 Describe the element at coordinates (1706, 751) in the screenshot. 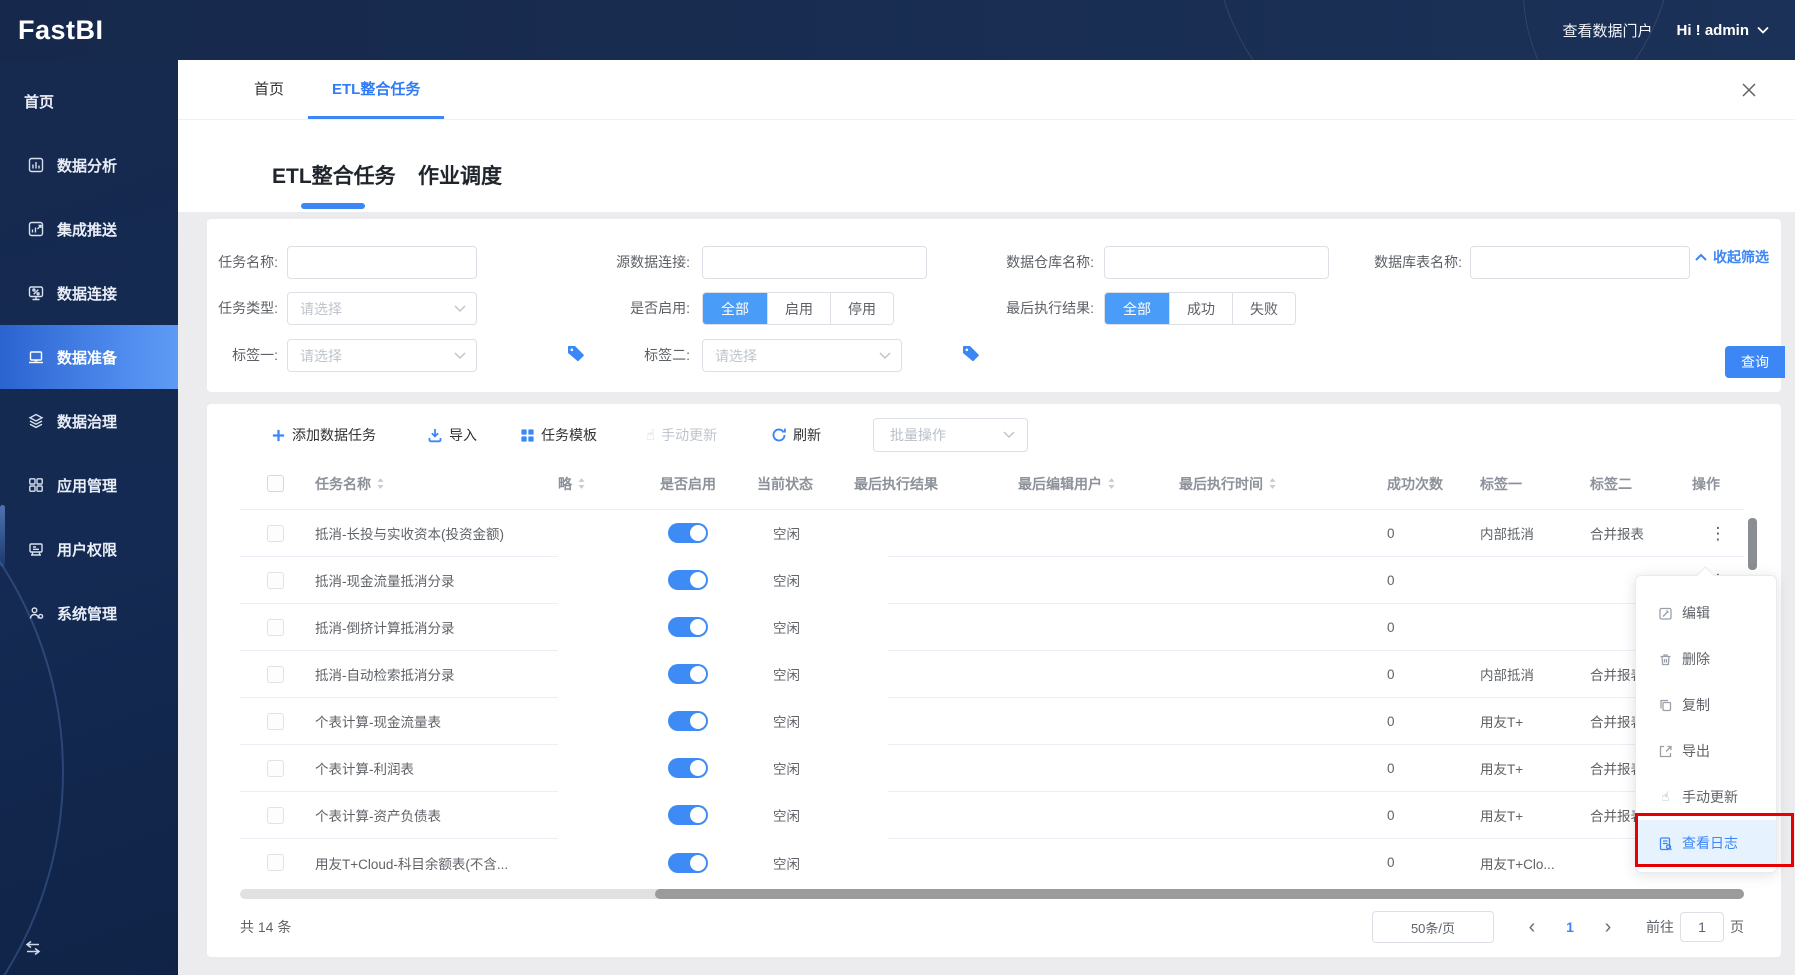

I see `menu-item-export: 导出` at that location.